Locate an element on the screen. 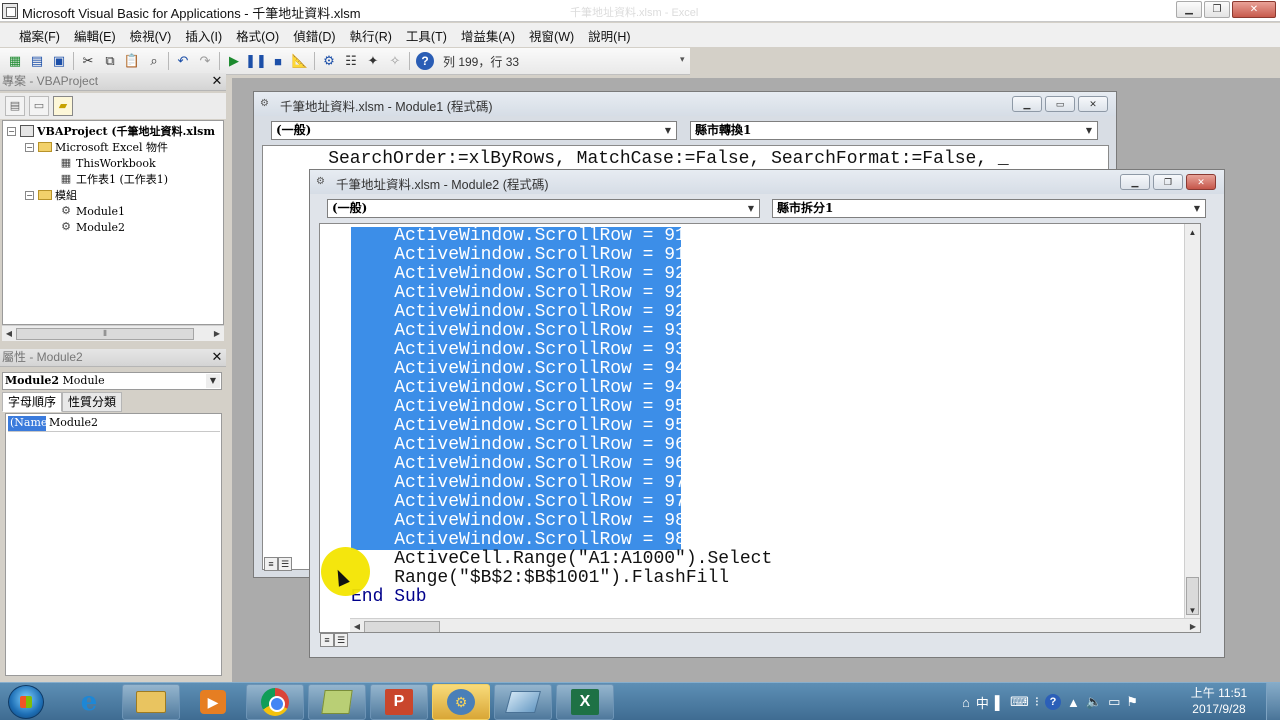 This screenshot has height=720, width=1280. ime-keyboard-icon: ⌨ is located at coordinates (1019, 702).